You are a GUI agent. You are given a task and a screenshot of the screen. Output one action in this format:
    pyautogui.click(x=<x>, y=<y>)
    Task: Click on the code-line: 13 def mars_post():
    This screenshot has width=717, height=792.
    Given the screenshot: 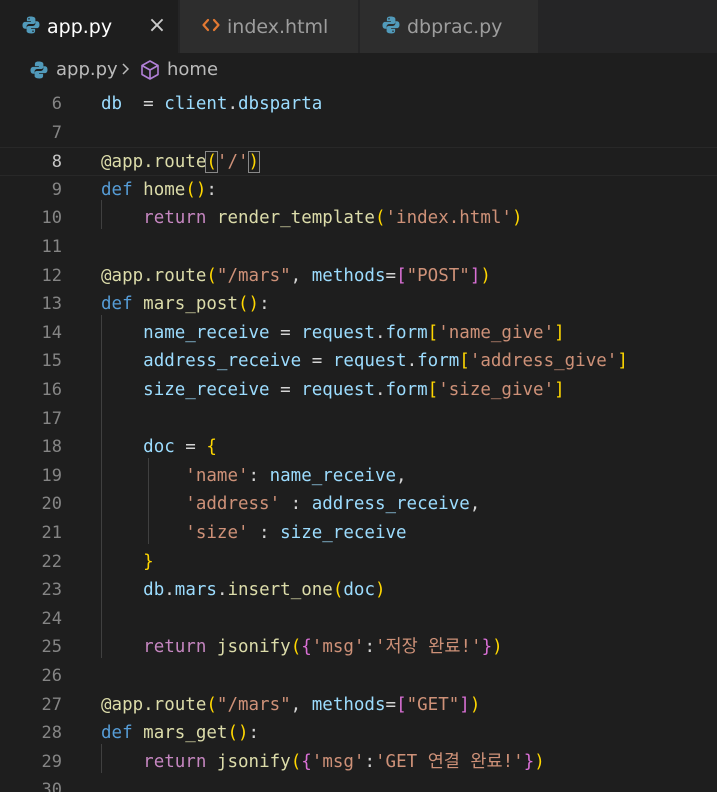 What is the action you would take?
    pyautogui.click(x=358, y=304)
    